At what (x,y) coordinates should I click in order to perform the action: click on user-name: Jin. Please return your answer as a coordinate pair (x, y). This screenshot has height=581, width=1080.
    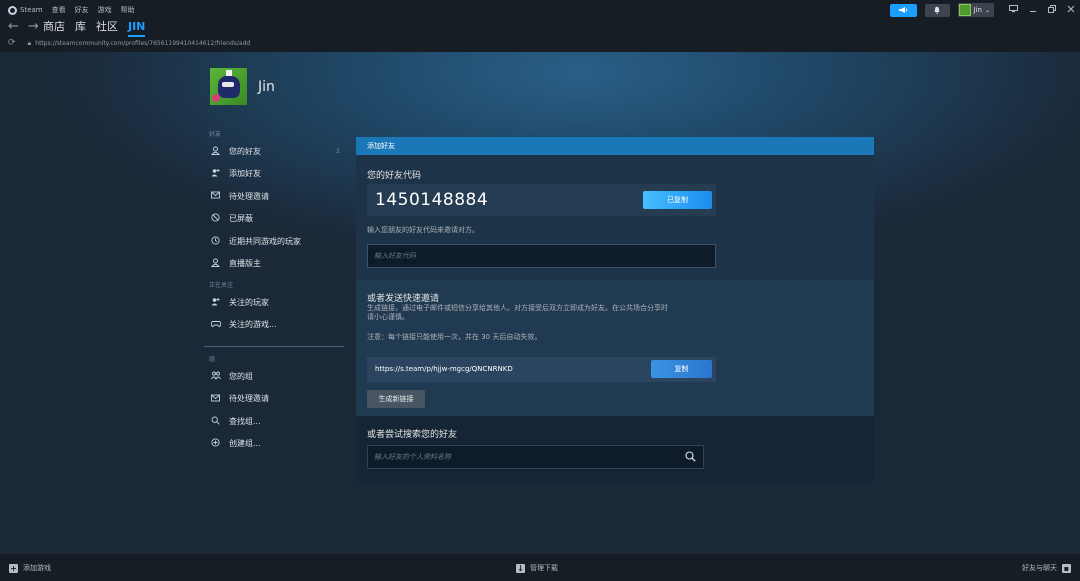
    Looking at the image, I should click on (977, 10).